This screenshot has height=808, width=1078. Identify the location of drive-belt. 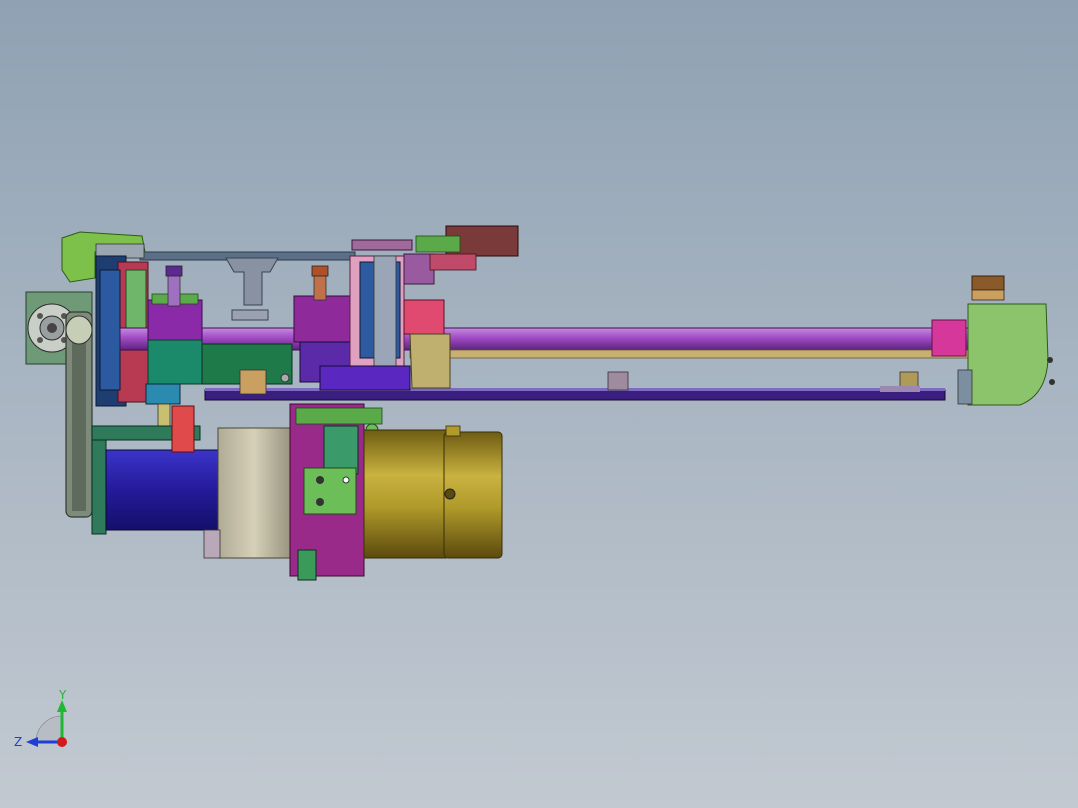
(79, 414).